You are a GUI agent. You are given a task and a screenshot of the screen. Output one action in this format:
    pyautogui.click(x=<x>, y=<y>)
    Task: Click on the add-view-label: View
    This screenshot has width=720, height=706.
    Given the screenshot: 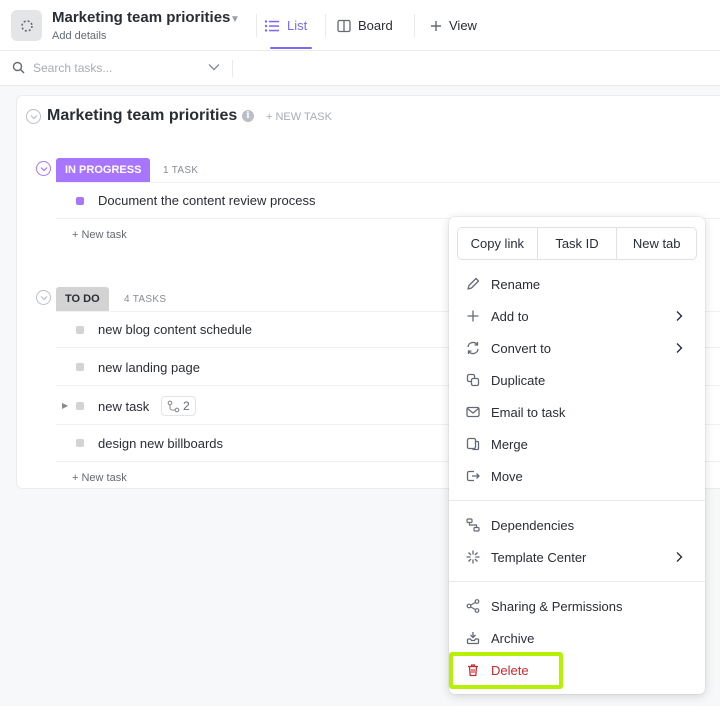 What is the action you would take?
    pyautogui.click(x=463, y=25)
    